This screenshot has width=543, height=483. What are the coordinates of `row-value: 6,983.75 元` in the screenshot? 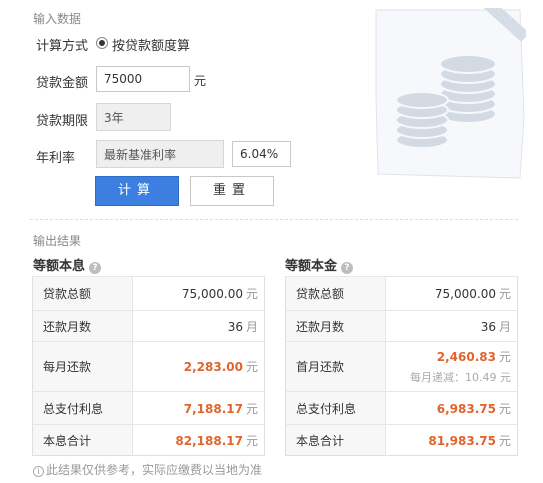 It's located at (451, 408).